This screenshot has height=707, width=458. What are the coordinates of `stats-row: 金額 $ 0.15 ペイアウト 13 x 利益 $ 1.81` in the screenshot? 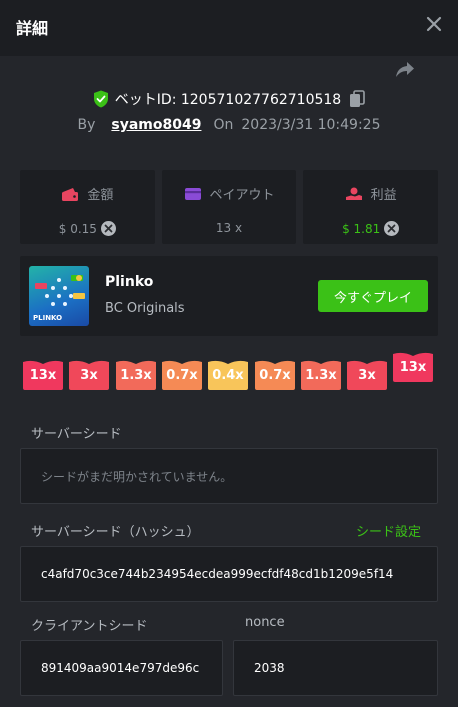 It's located at (229, 207).